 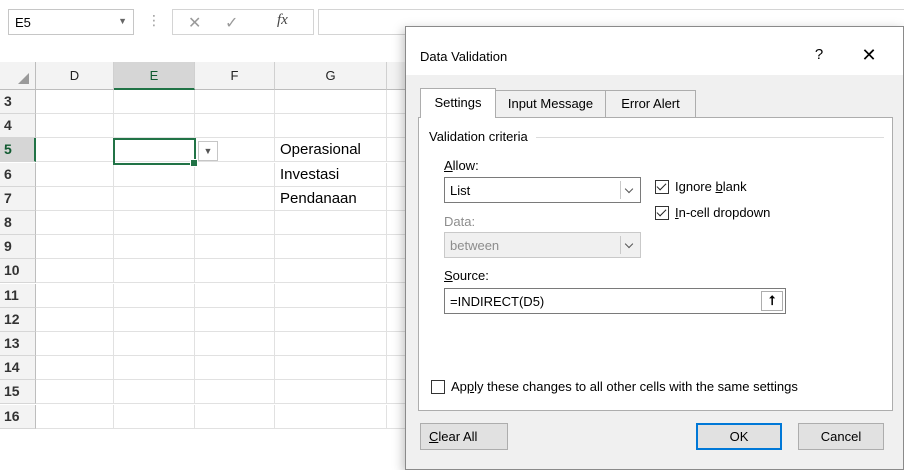 I want to click on row-header-12: 12, so click(x=18, y=320).